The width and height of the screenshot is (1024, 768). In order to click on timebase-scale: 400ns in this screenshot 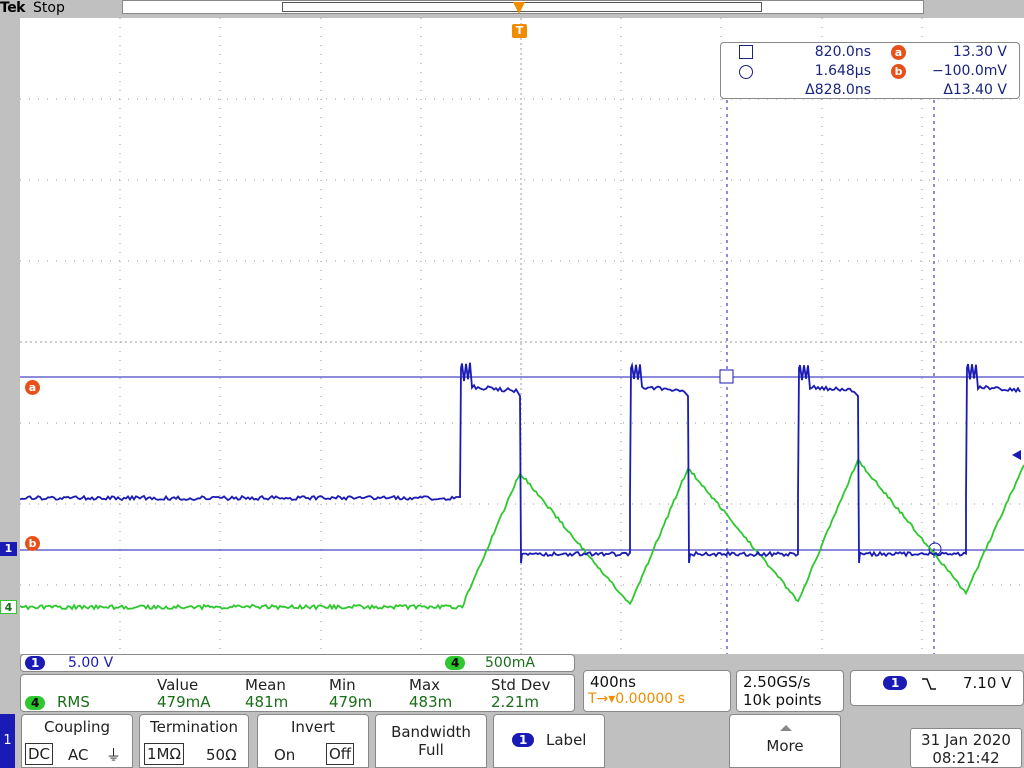, I will do `click(613, 682)`.